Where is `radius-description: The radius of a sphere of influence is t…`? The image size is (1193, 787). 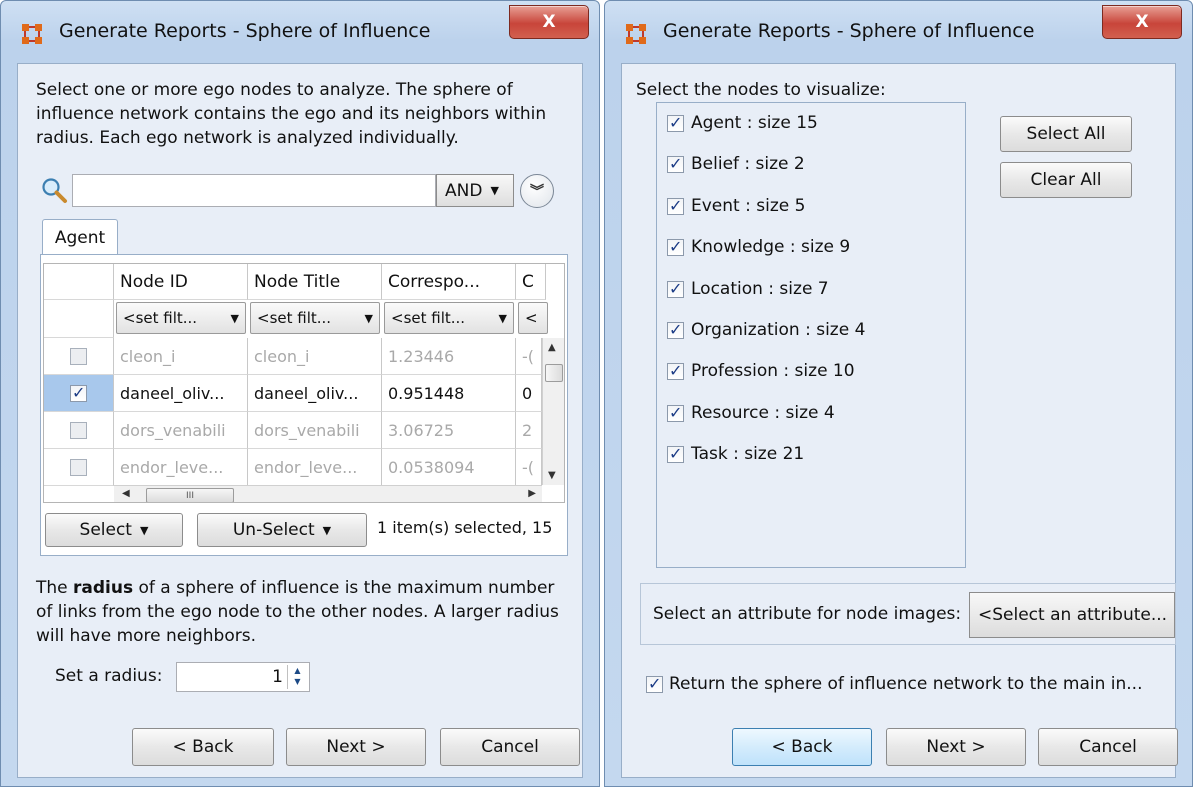 radius-description: The radius of a sphere of influence is t… is located at coordinates (298, 612).